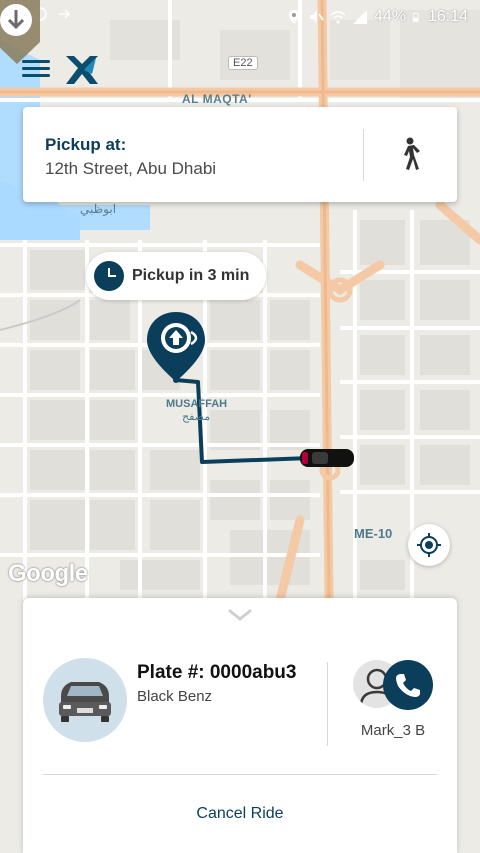  What do you see at coordinates (373, 533) in the screenshot?
I see `map-label-road-me10: ME-10` at bounding box center [373, 533].